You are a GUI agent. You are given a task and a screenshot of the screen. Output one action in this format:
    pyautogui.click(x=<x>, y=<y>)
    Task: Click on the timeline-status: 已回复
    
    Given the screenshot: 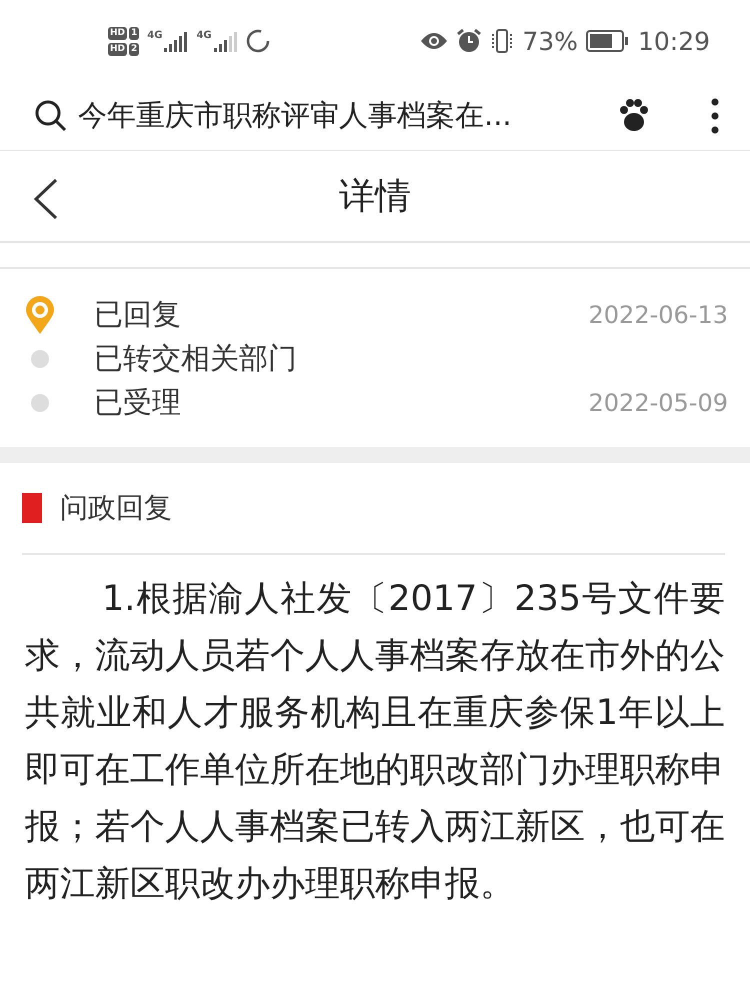 What is the action you would take?
    pyautogui.click(x=138, y=314)
    